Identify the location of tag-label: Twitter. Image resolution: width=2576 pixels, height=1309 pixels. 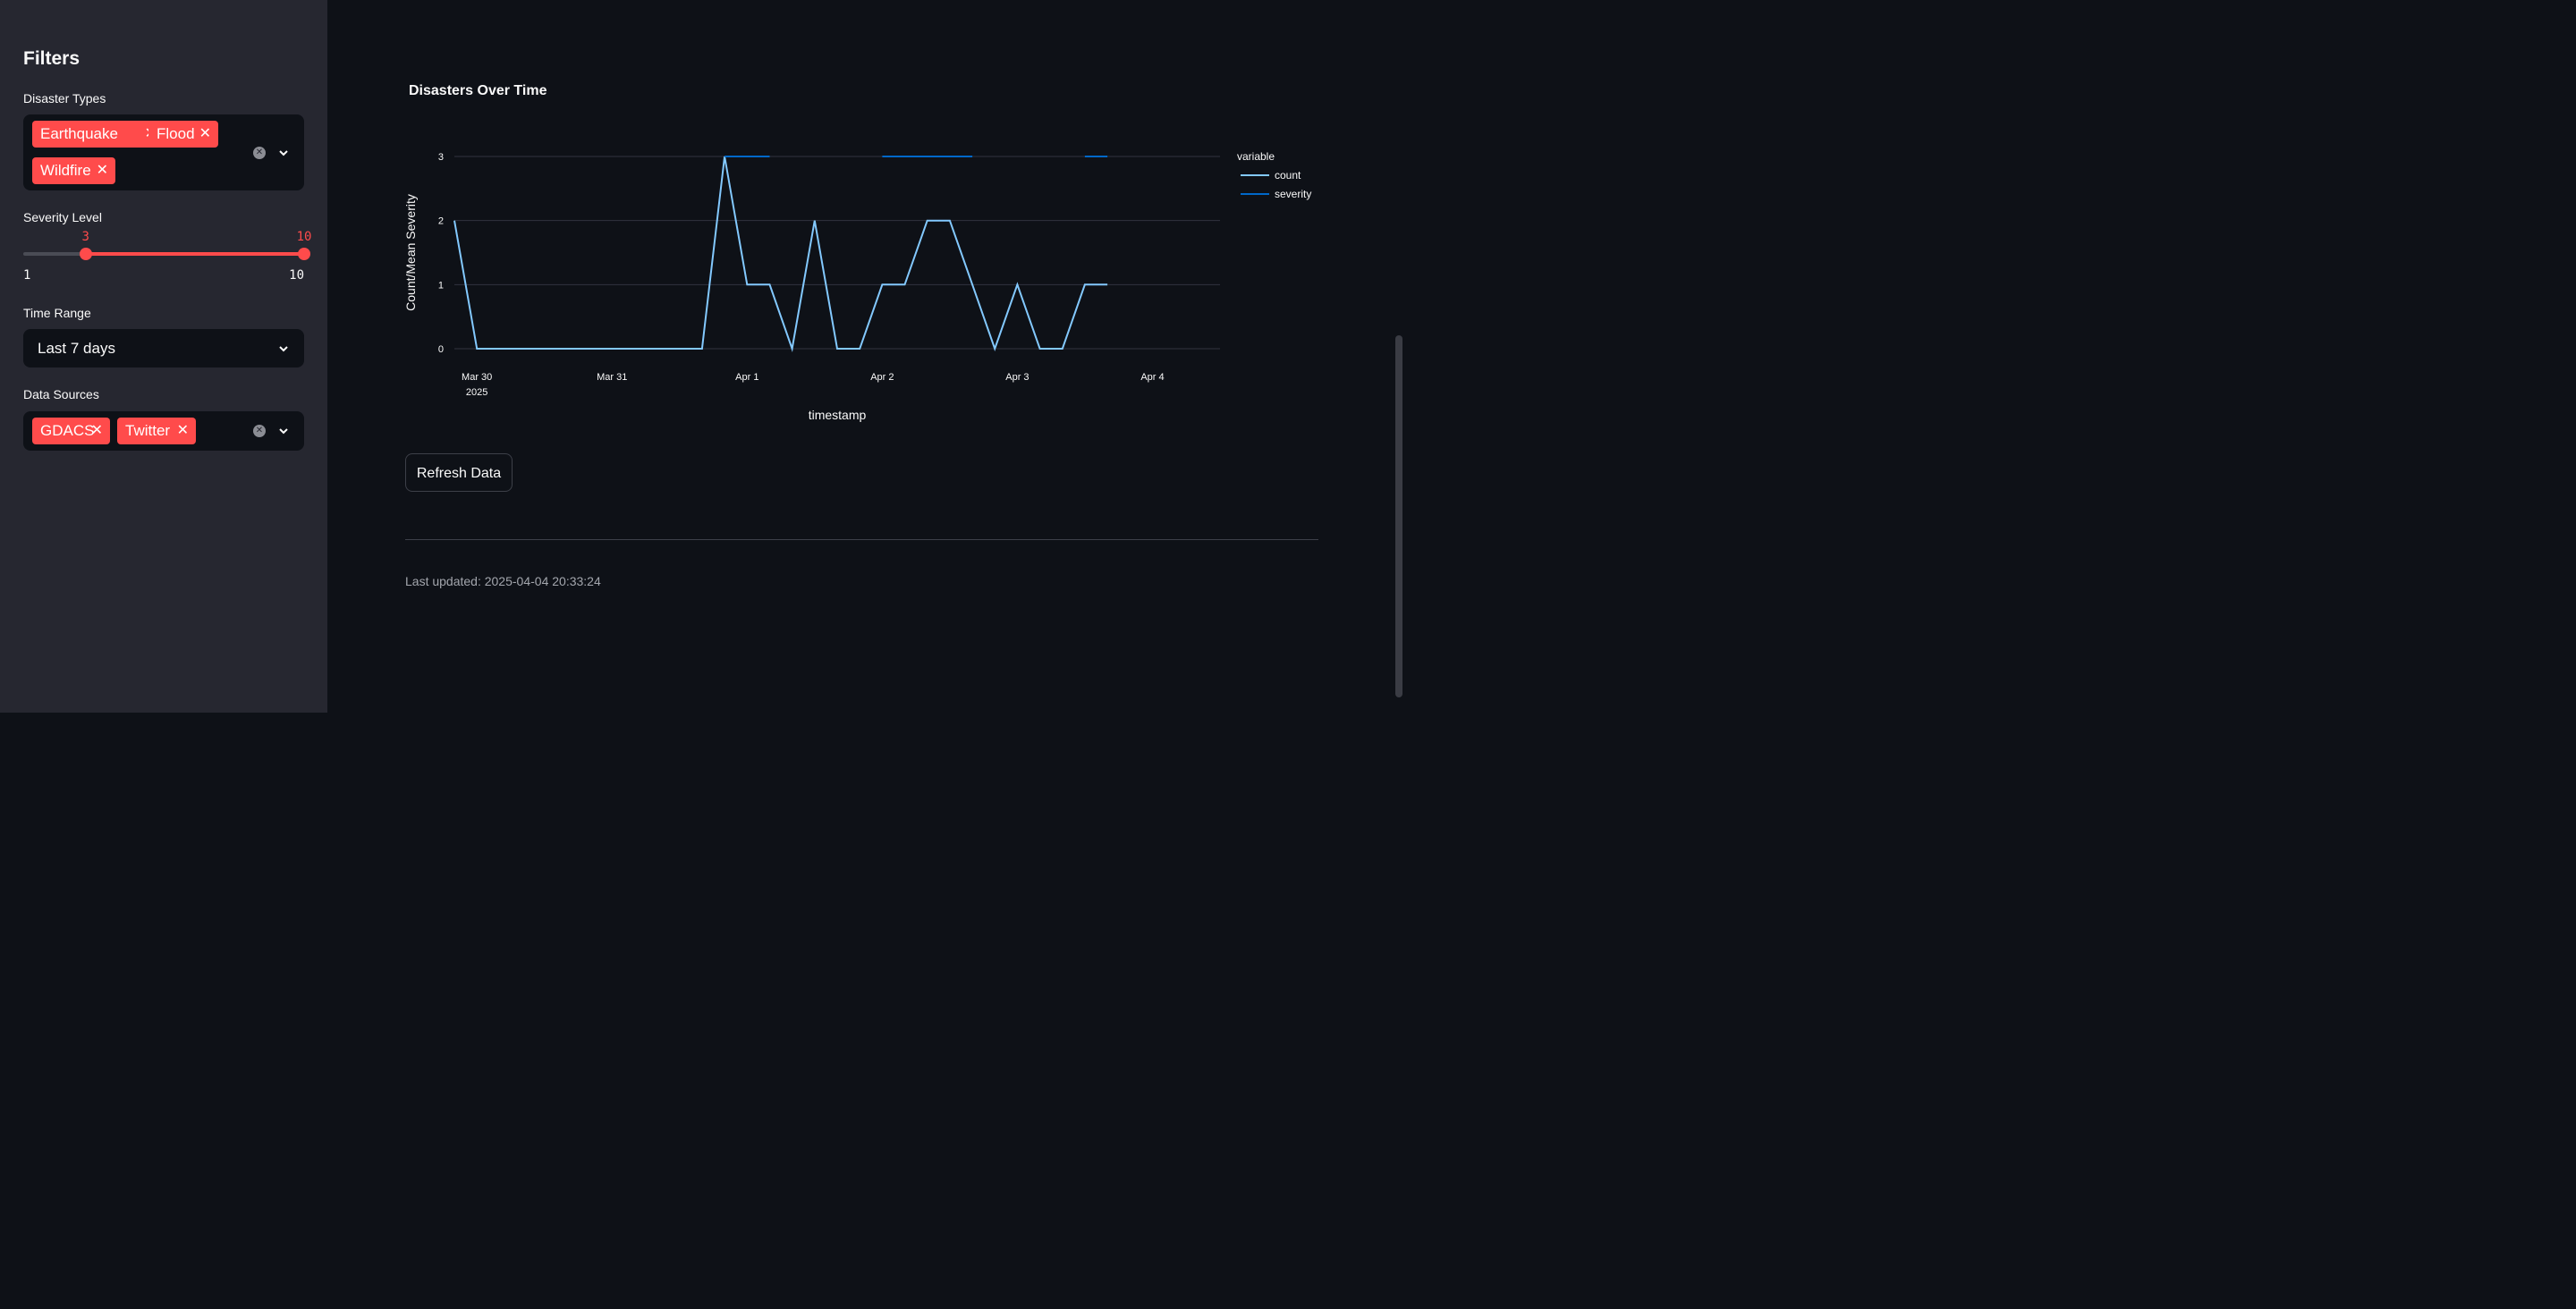
(148, 430).